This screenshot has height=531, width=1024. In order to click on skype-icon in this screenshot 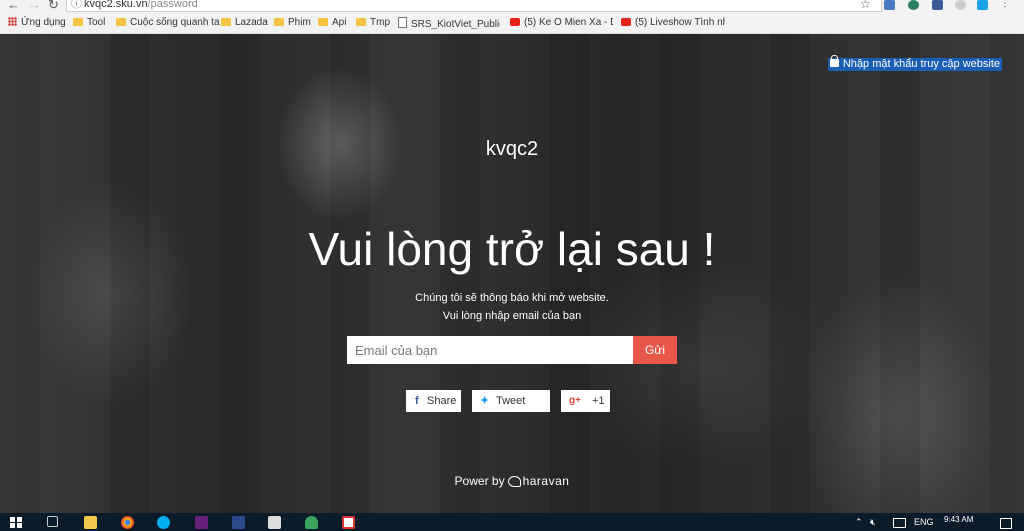, I will do `click(163, 522)`.